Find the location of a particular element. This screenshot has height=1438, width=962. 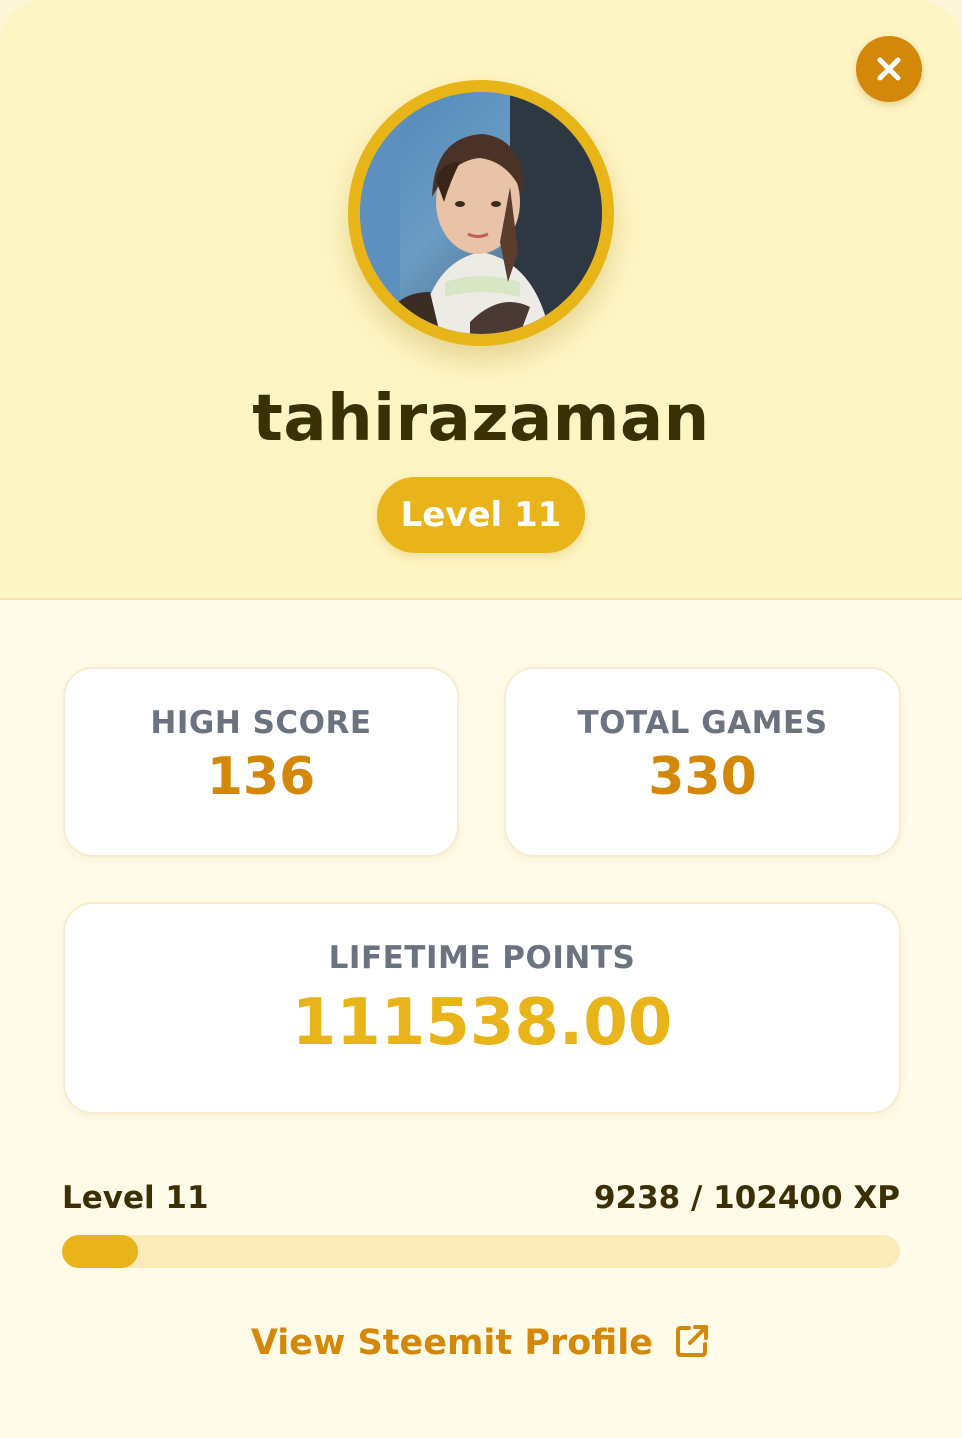

high-score-label: HIGH SCORE is located at coordinates (261, 723).